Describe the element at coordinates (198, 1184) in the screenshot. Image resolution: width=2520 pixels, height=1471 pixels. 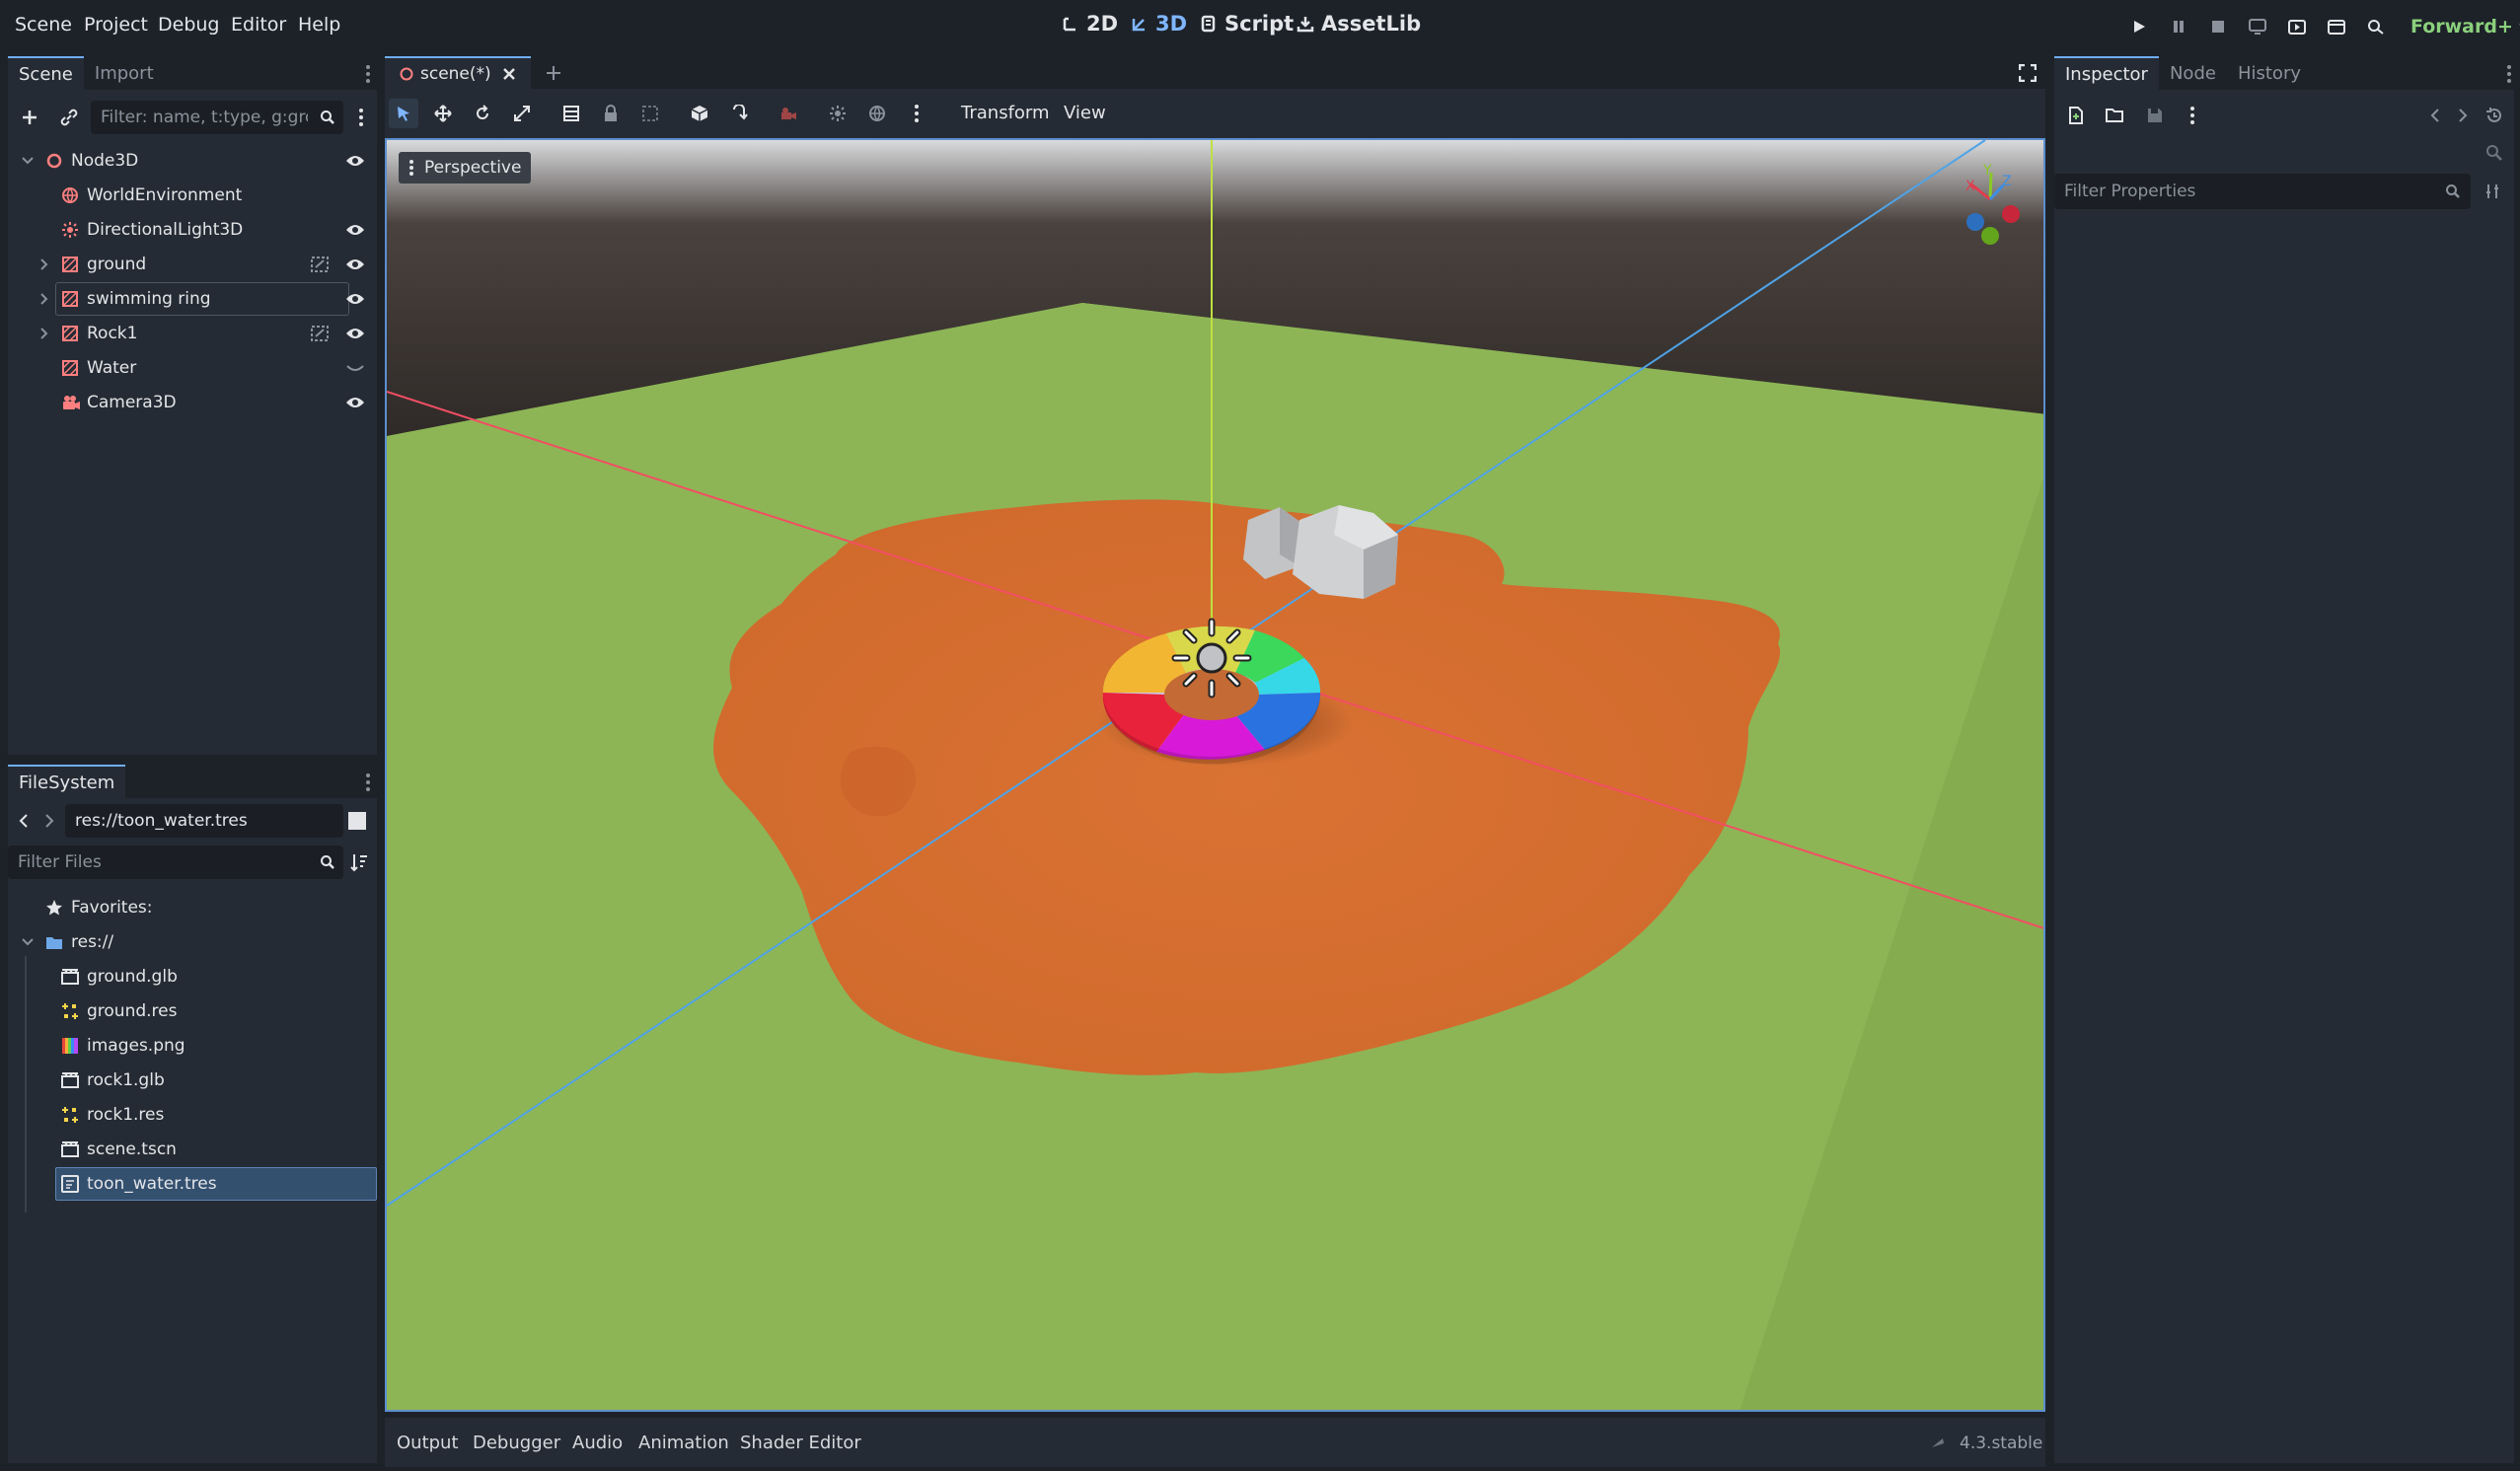
I see `file-row-selected: toon_water.tres` at that location.